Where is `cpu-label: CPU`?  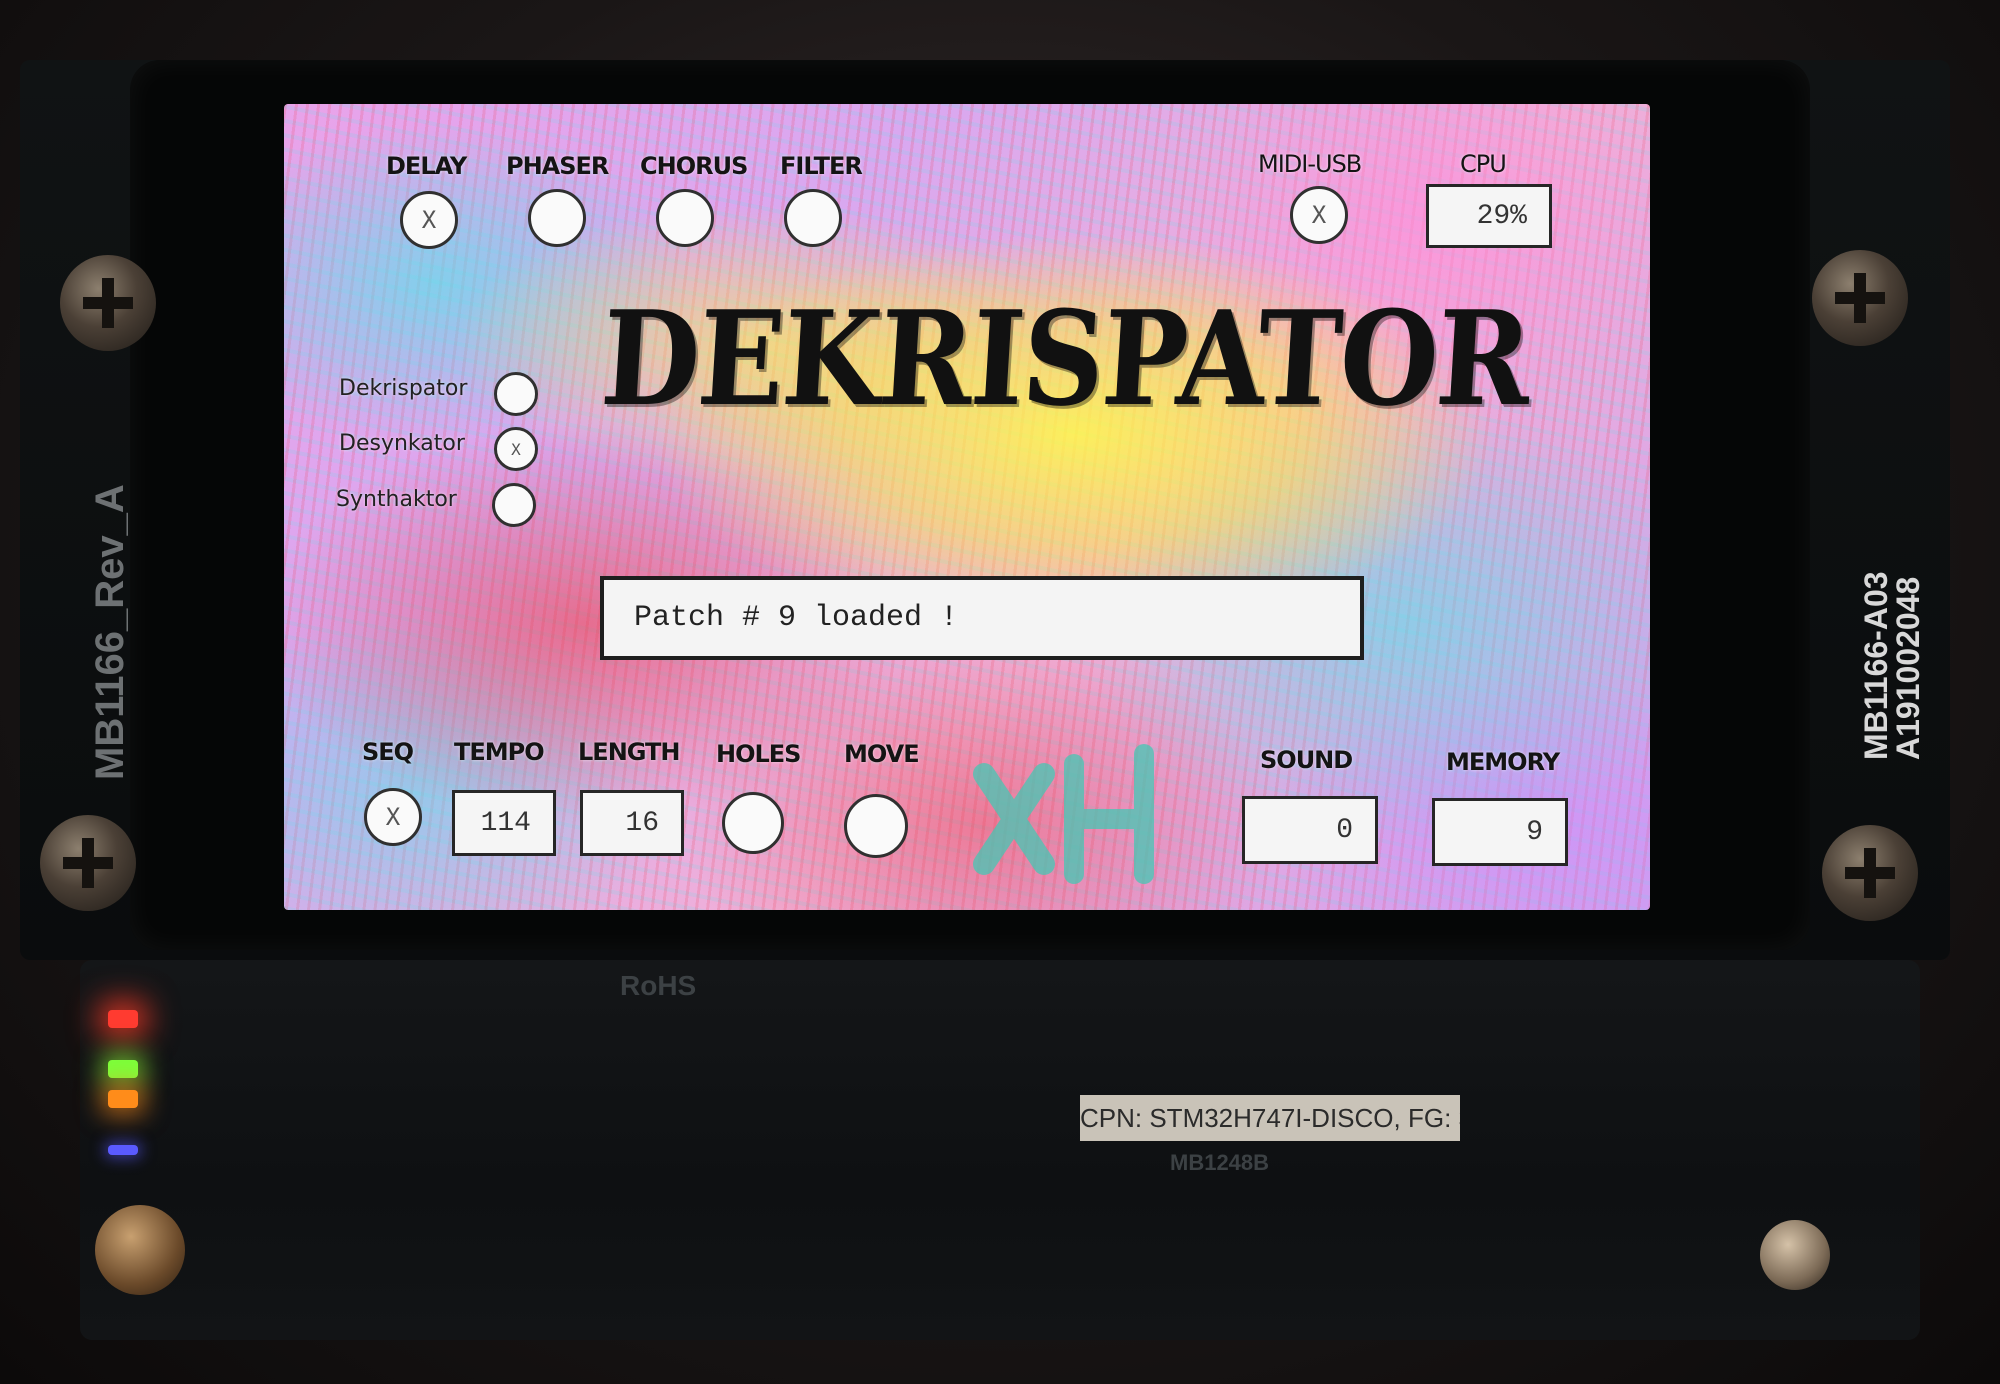 cpu-label: CPU is located at coordinates (1483, 164).